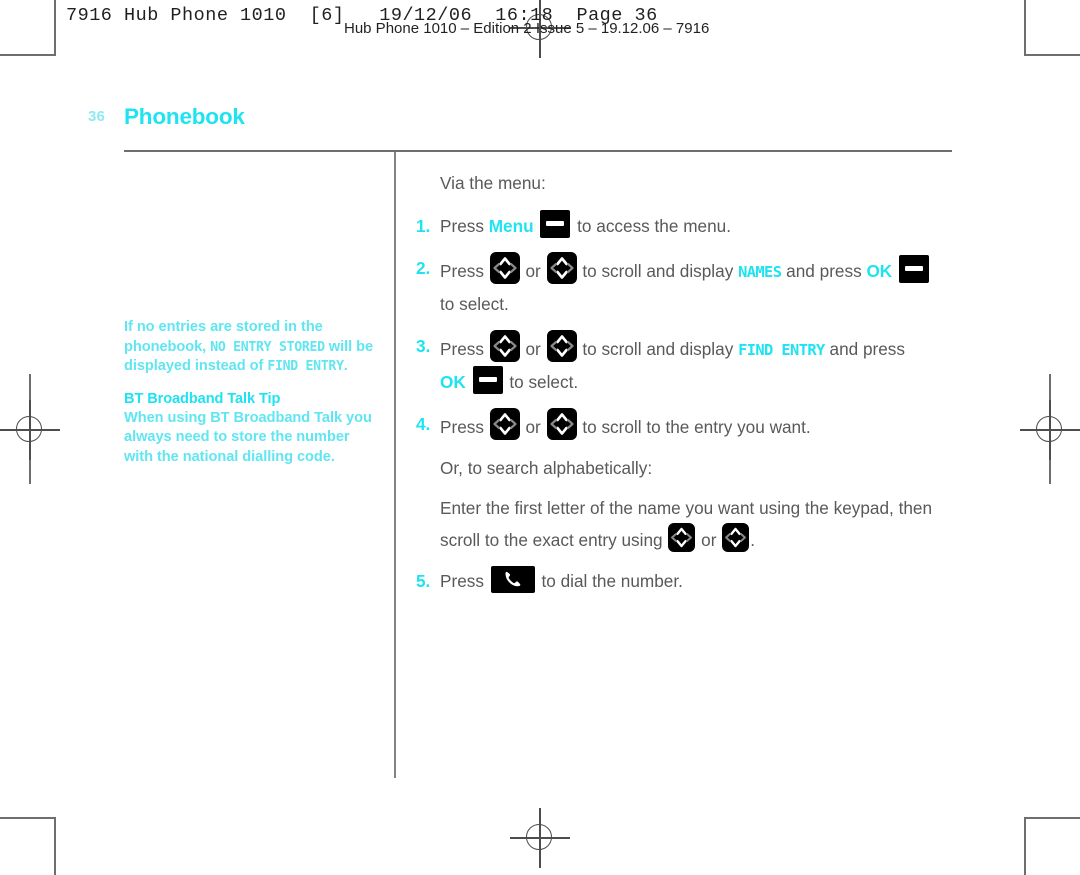  I want to click on step-2-lcd-names: NAMES, so click(760, 272).